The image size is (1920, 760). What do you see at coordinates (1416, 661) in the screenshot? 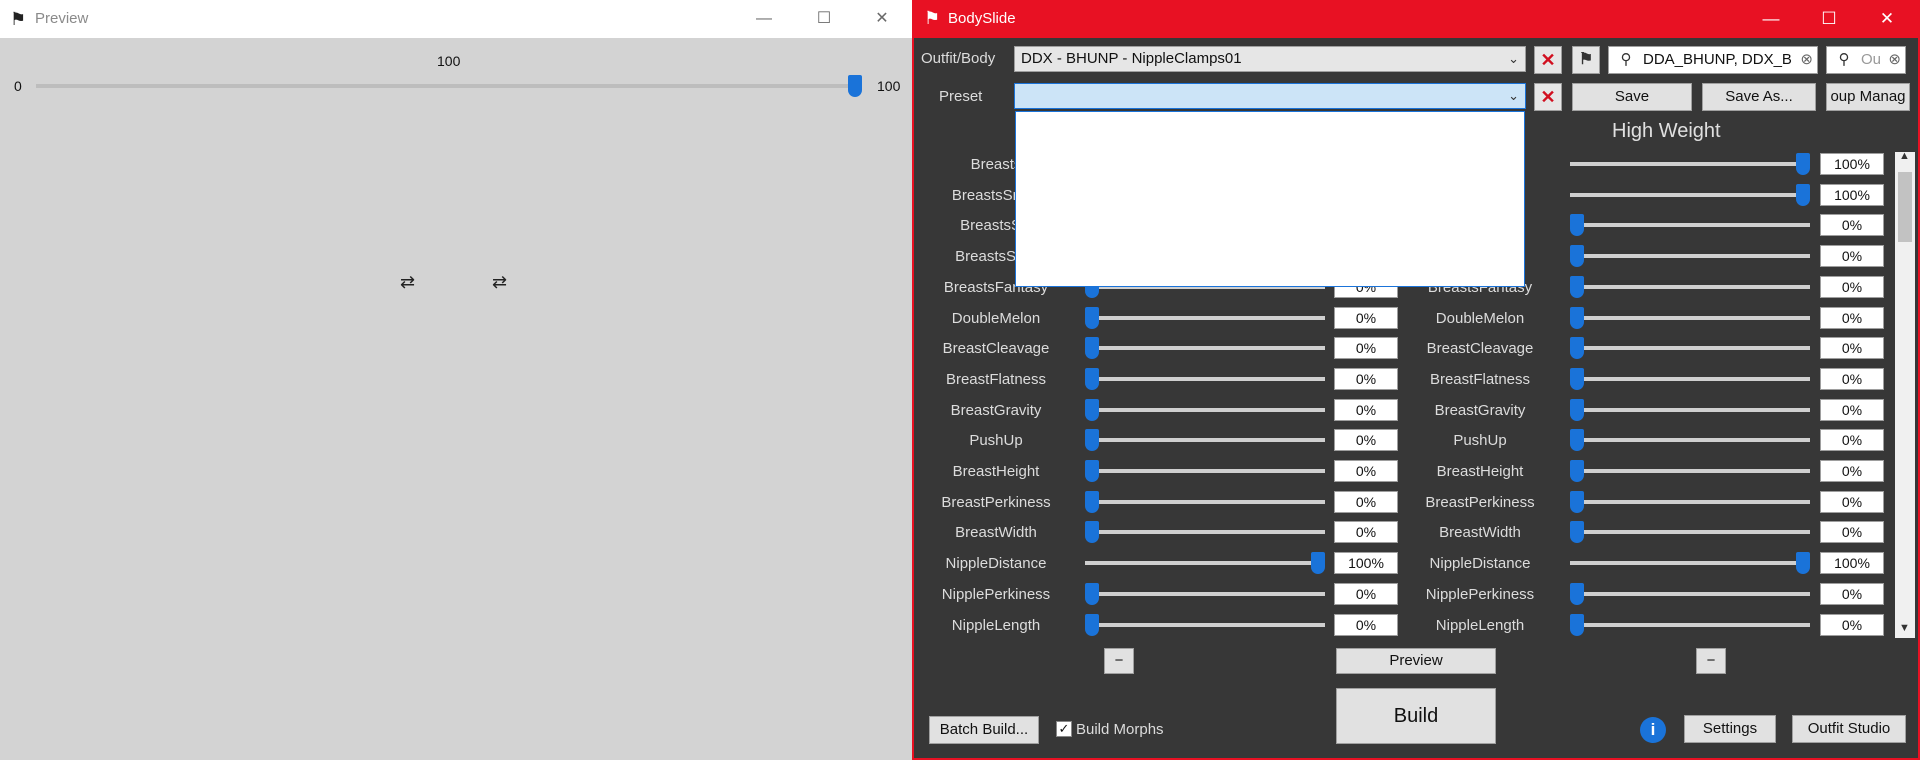
I see `preview-button: Preview` at bounding box center [1416, 661].